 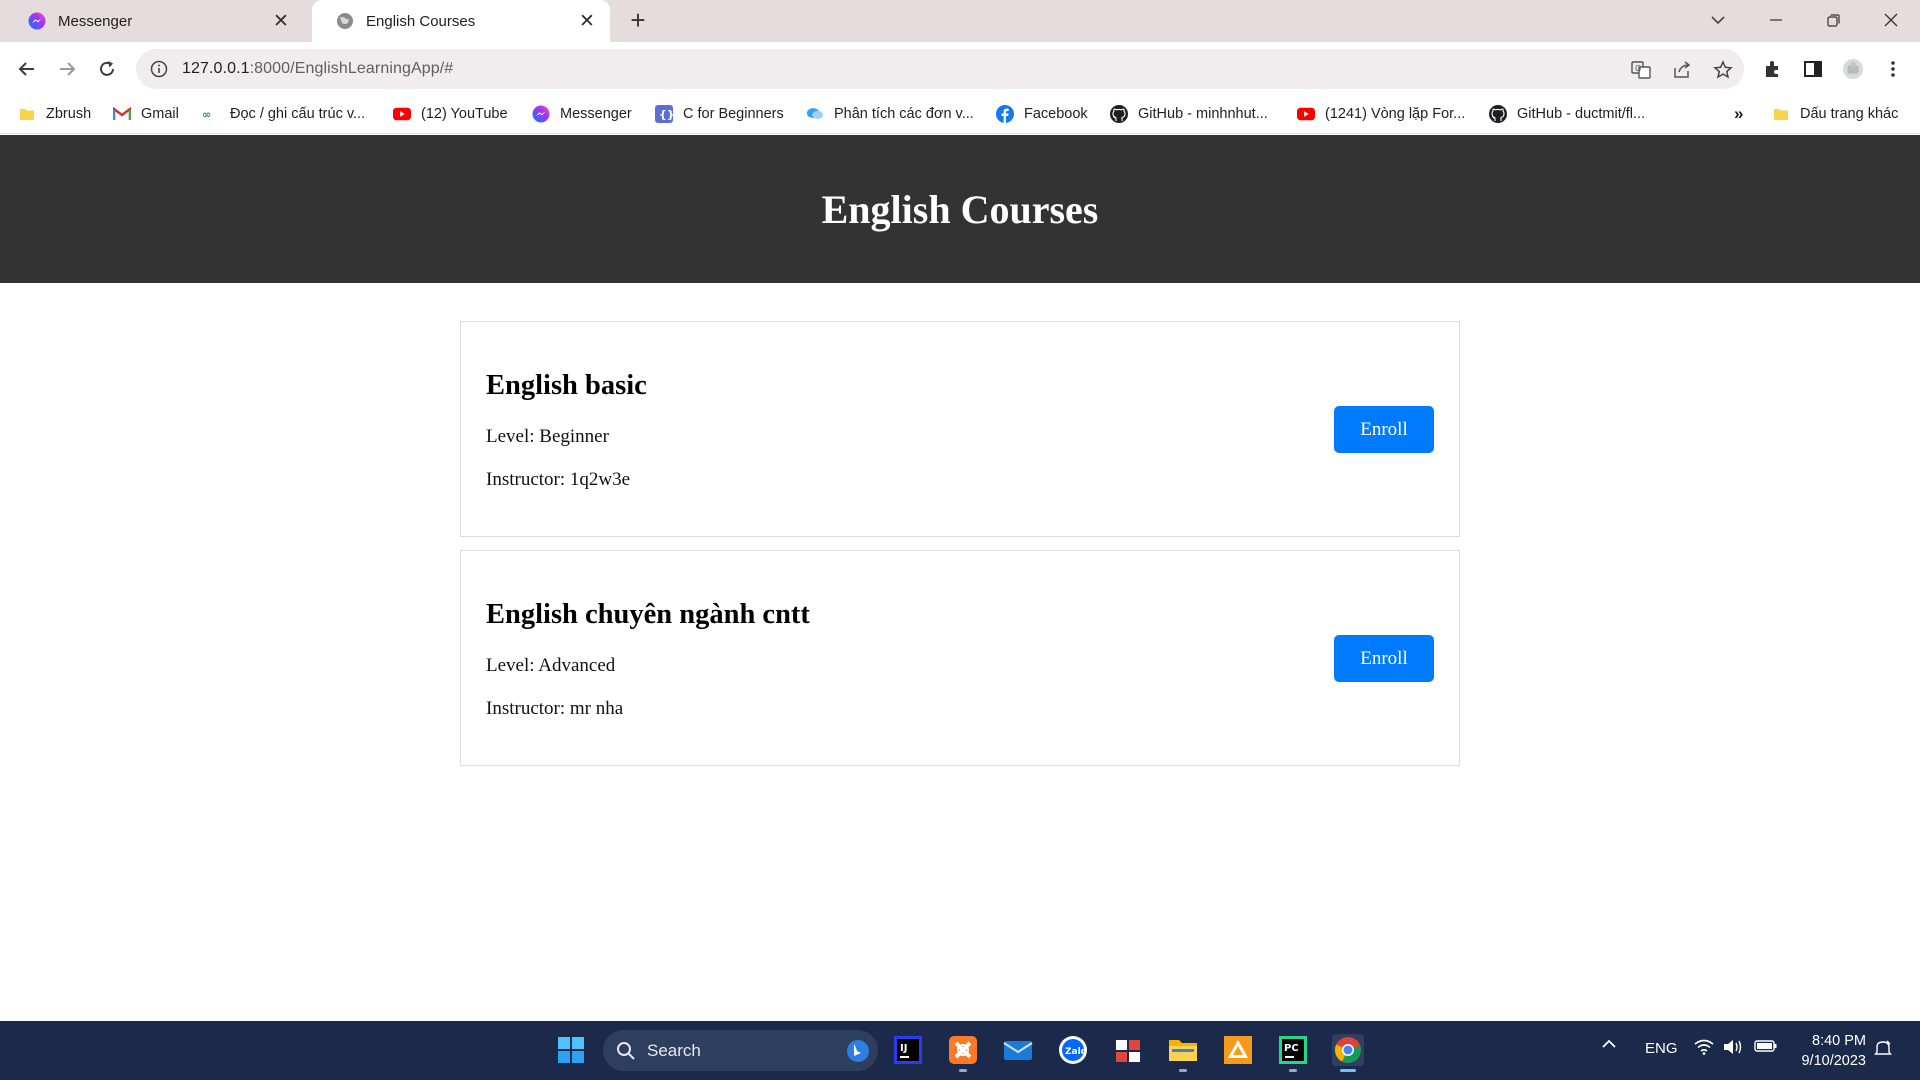 I want to click on site-info-icon, so click(x=159, y=69).